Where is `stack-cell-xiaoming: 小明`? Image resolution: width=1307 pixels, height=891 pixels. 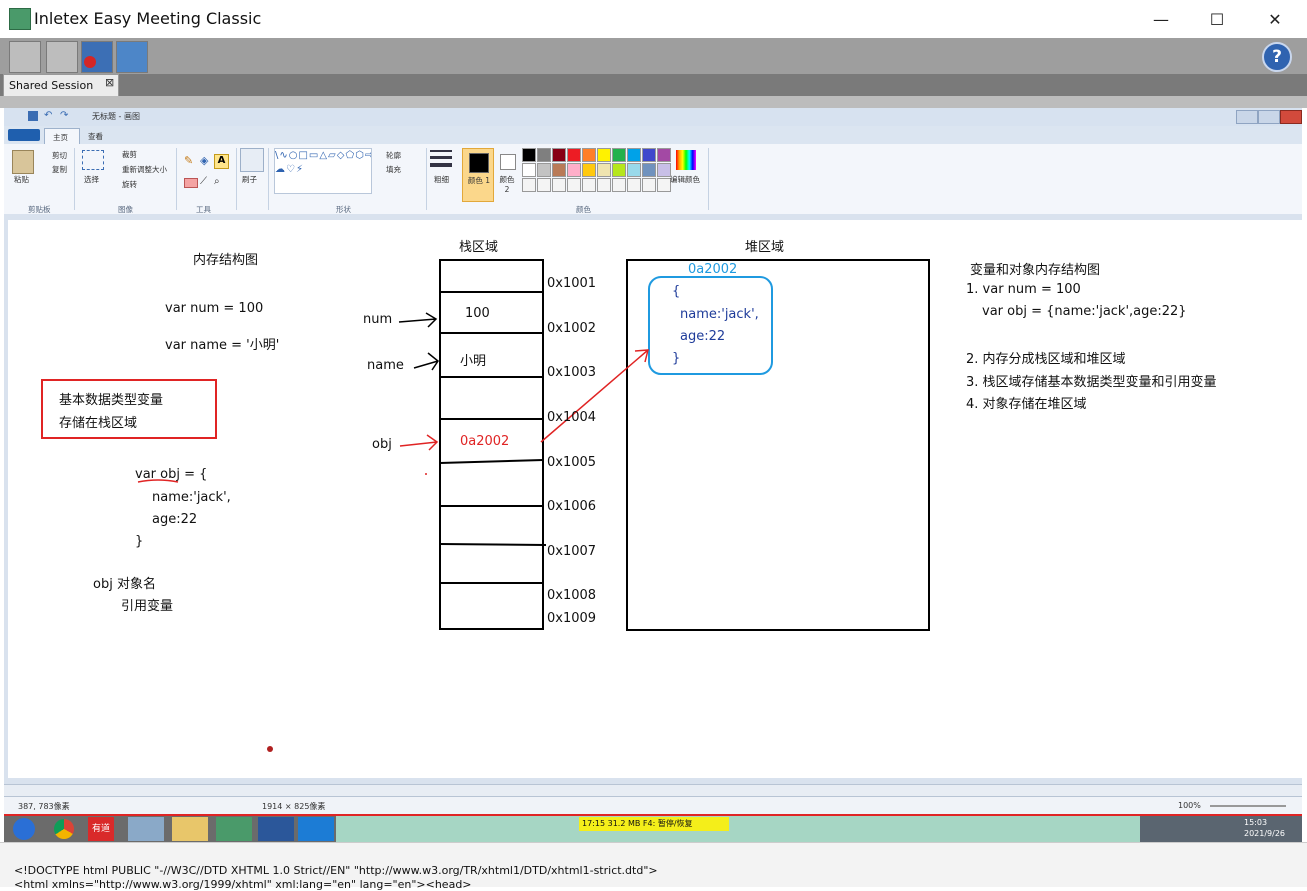
stack-cell-xiaoming: 小明 is located at coordinates (473, 361).